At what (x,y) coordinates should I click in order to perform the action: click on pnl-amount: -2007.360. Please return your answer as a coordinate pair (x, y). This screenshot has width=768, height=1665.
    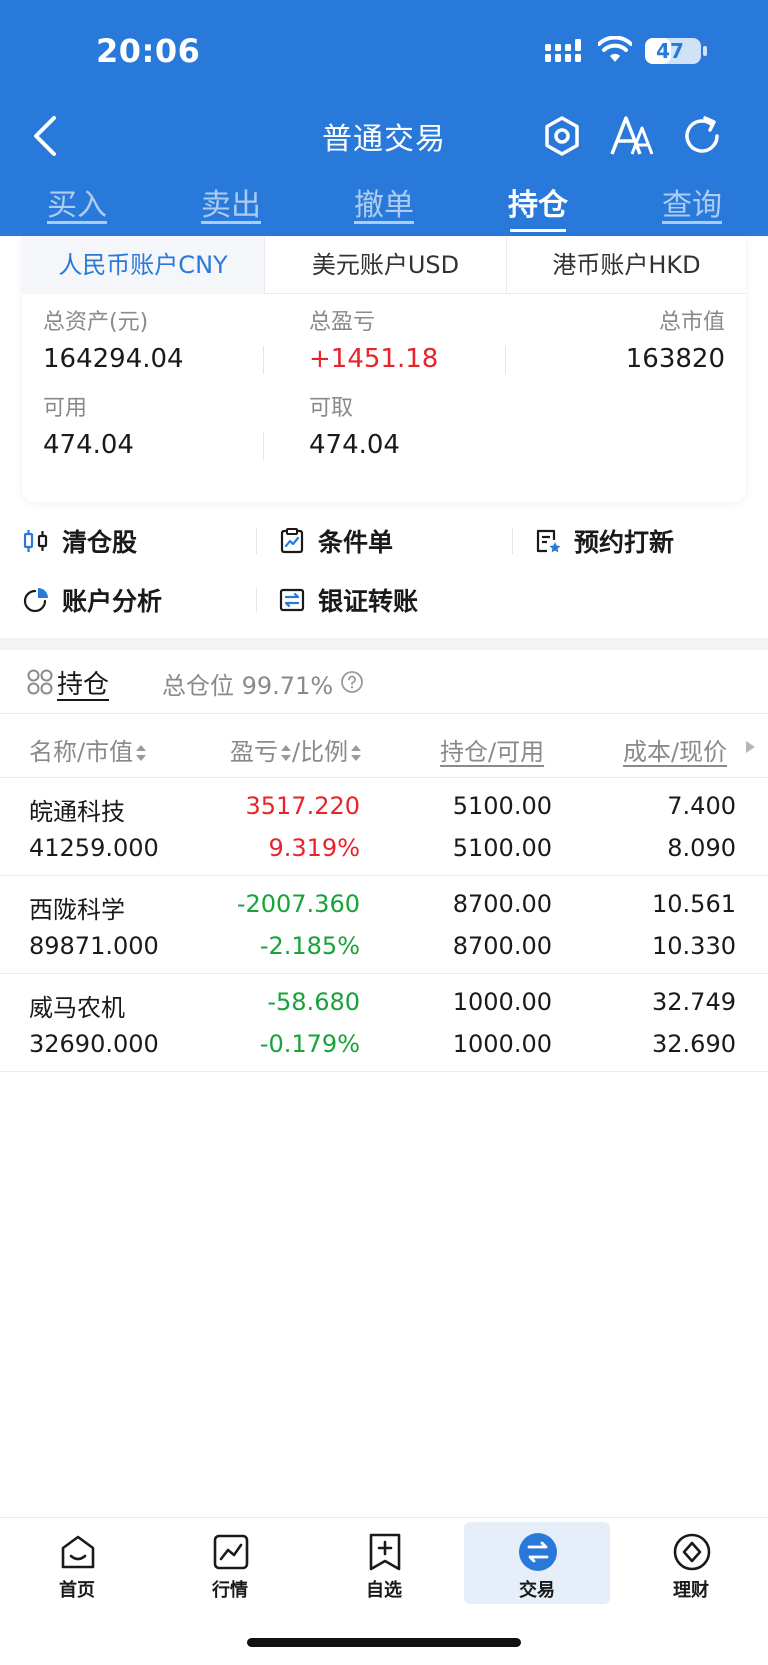
    Looking at the image, I should click on (298, 904).